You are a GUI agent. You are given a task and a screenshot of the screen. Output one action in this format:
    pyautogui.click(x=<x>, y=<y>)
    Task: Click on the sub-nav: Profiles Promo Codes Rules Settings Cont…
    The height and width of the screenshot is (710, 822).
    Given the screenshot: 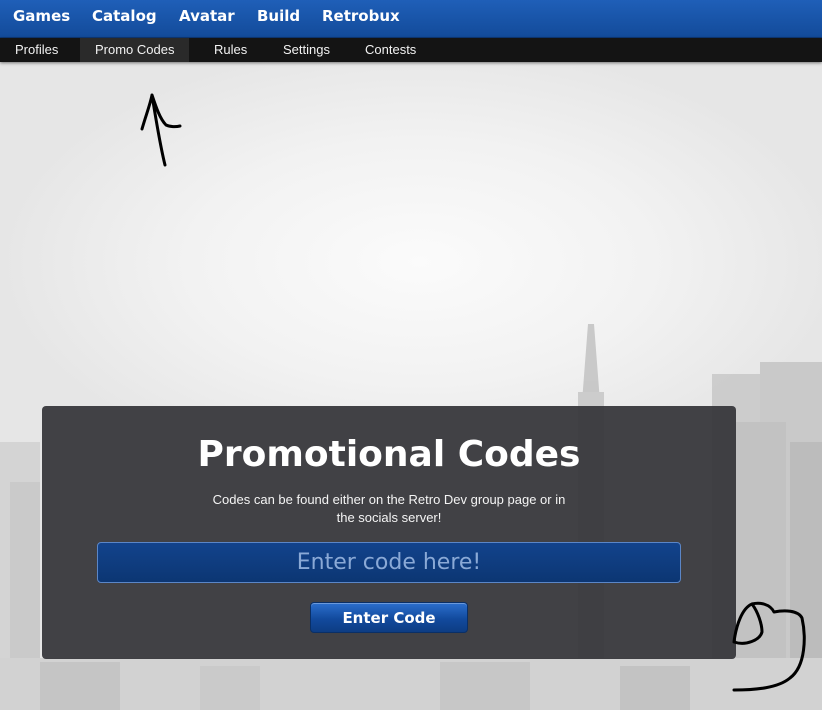 What is the action you would take?
    pyautogui.click(x=411, y=50)
    